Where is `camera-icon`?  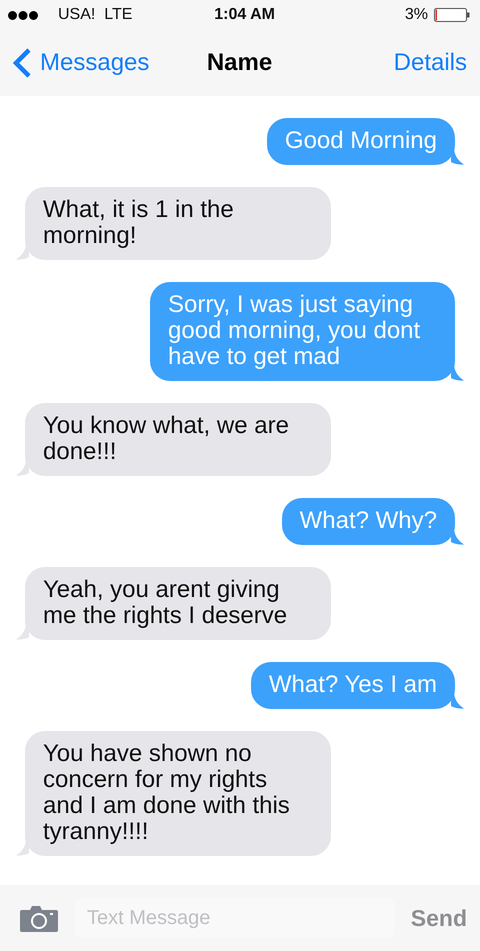 camera-icon is located at coordinates (39, 918).